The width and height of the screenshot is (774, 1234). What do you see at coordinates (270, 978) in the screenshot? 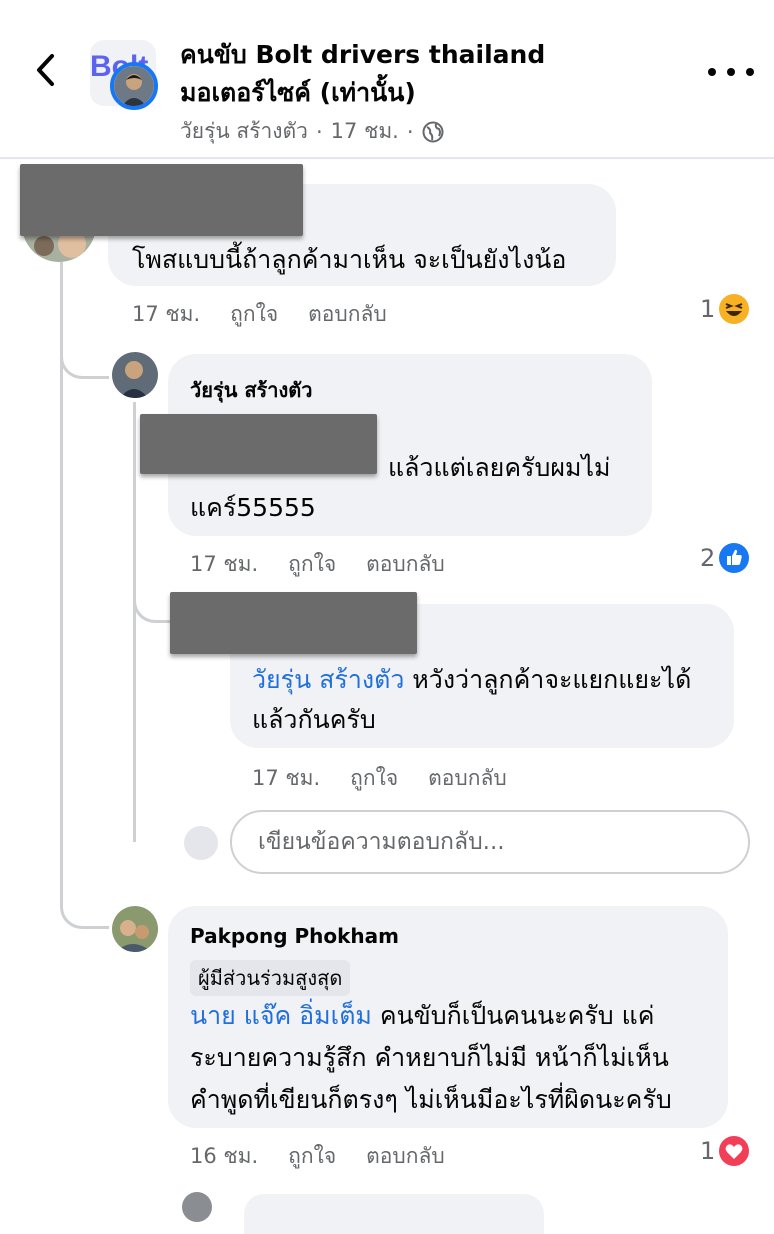
I see `top-fan-badge: ผู้มีส่วนร่วมสูงสุด` at bounding box center [270, 978].